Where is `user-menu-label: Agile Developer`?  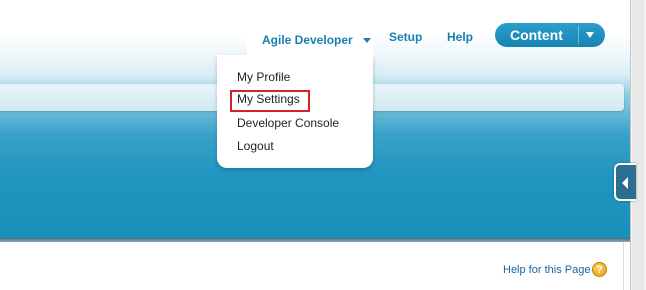
user-menu-label: Agile Developer is located at coordinates (307, 40).